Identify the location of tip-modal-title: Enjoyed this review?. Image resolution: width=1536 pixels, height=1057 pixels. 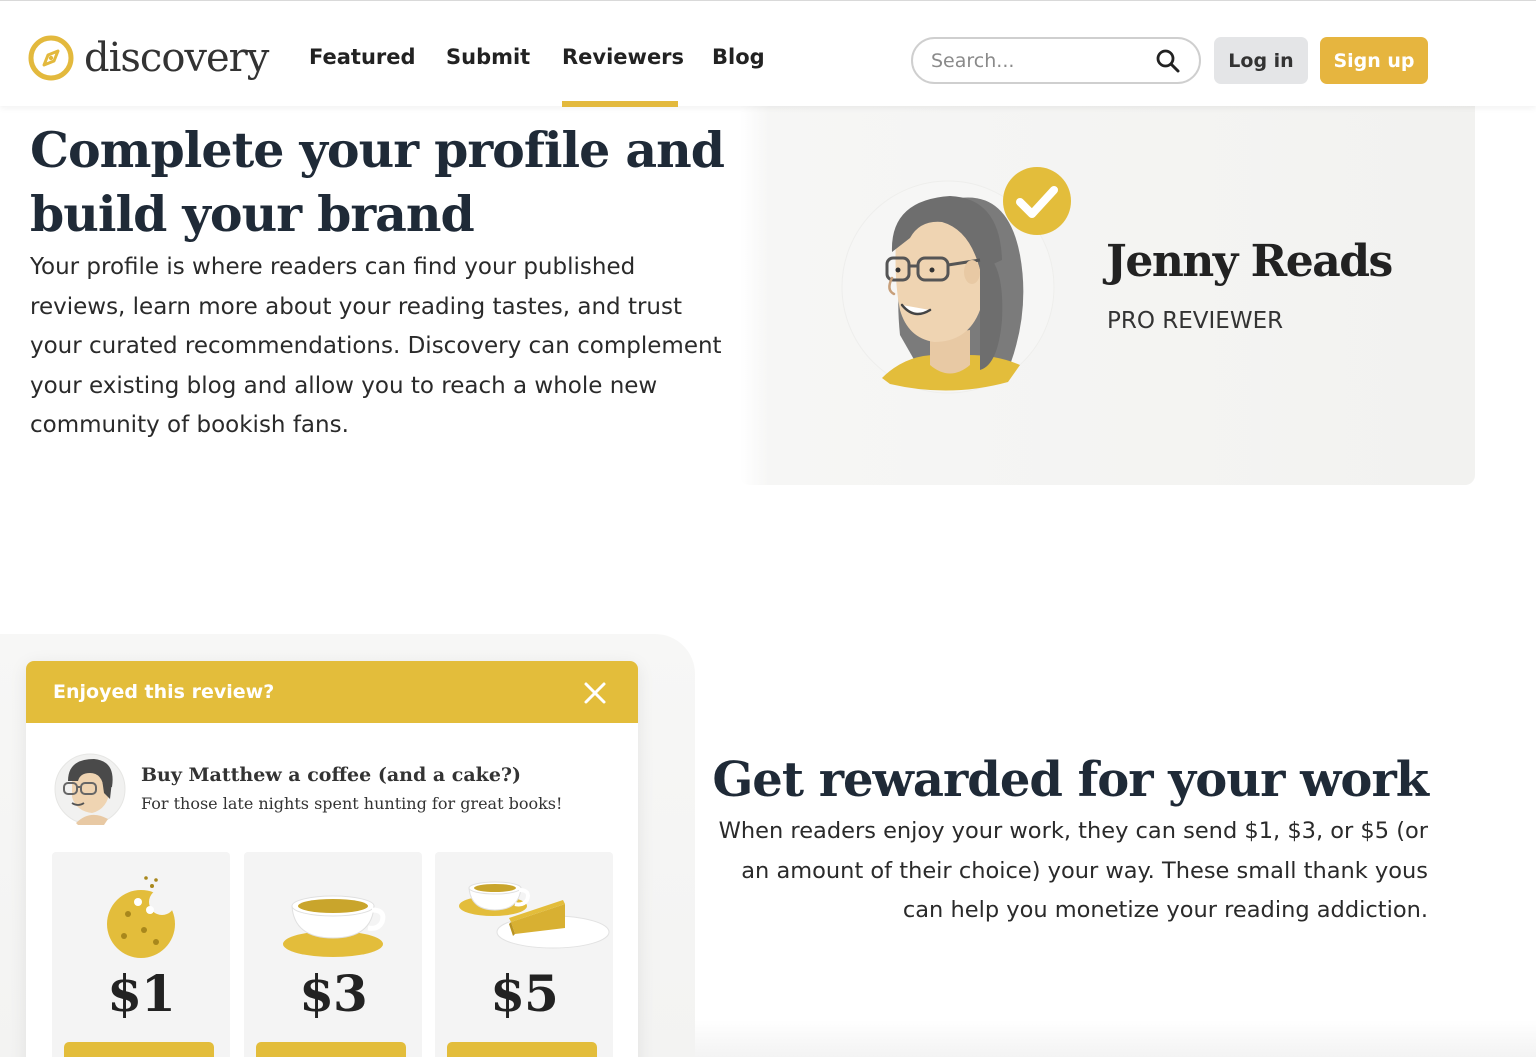
(164, 692).